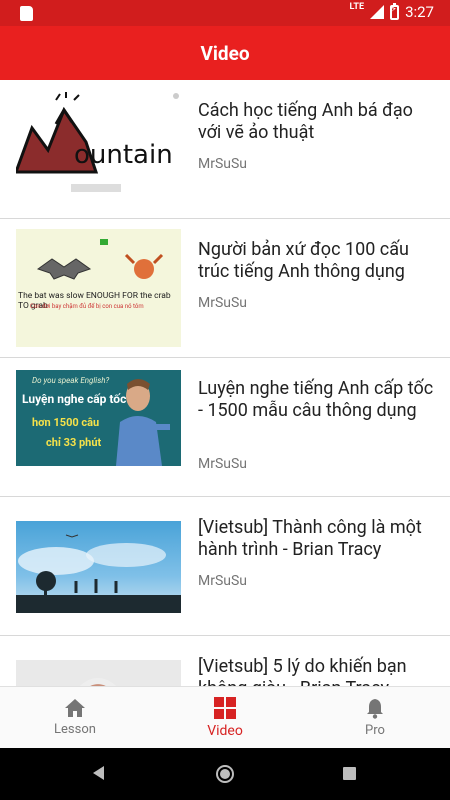  I want to click on bottom-navigation: Lesson Video Pro, so click(225, 717).